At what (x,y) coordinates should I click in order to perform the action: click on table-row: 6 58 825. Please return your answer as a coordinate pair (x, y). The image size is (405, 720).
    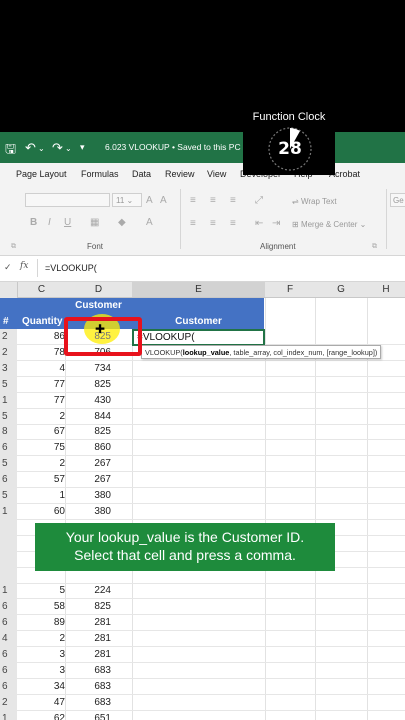
    Looking at the image, I should click on (202, 607).